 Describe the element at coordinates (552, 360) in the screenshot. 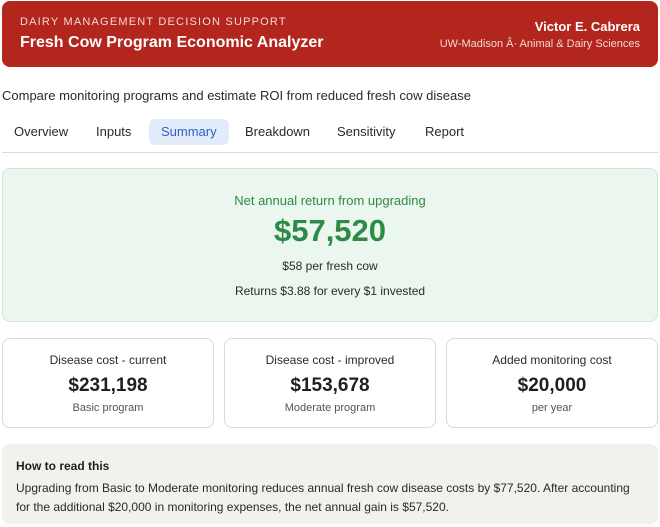

I see `card-label: Added monitoring cost` at that location.